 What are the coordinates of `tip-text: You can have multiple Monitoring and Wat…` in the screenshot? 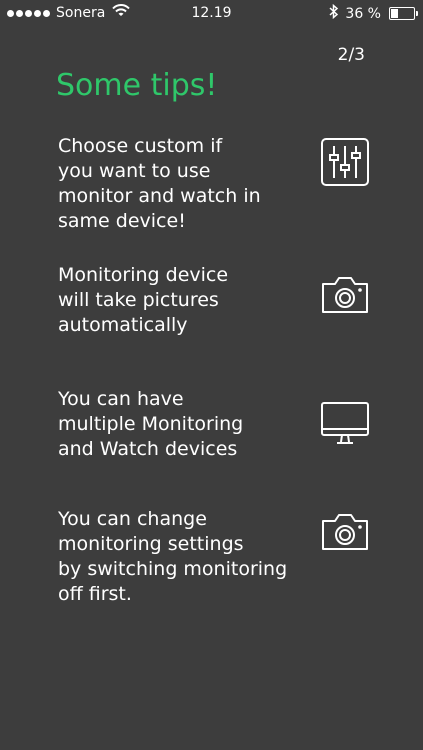 It's located at (151, 424).